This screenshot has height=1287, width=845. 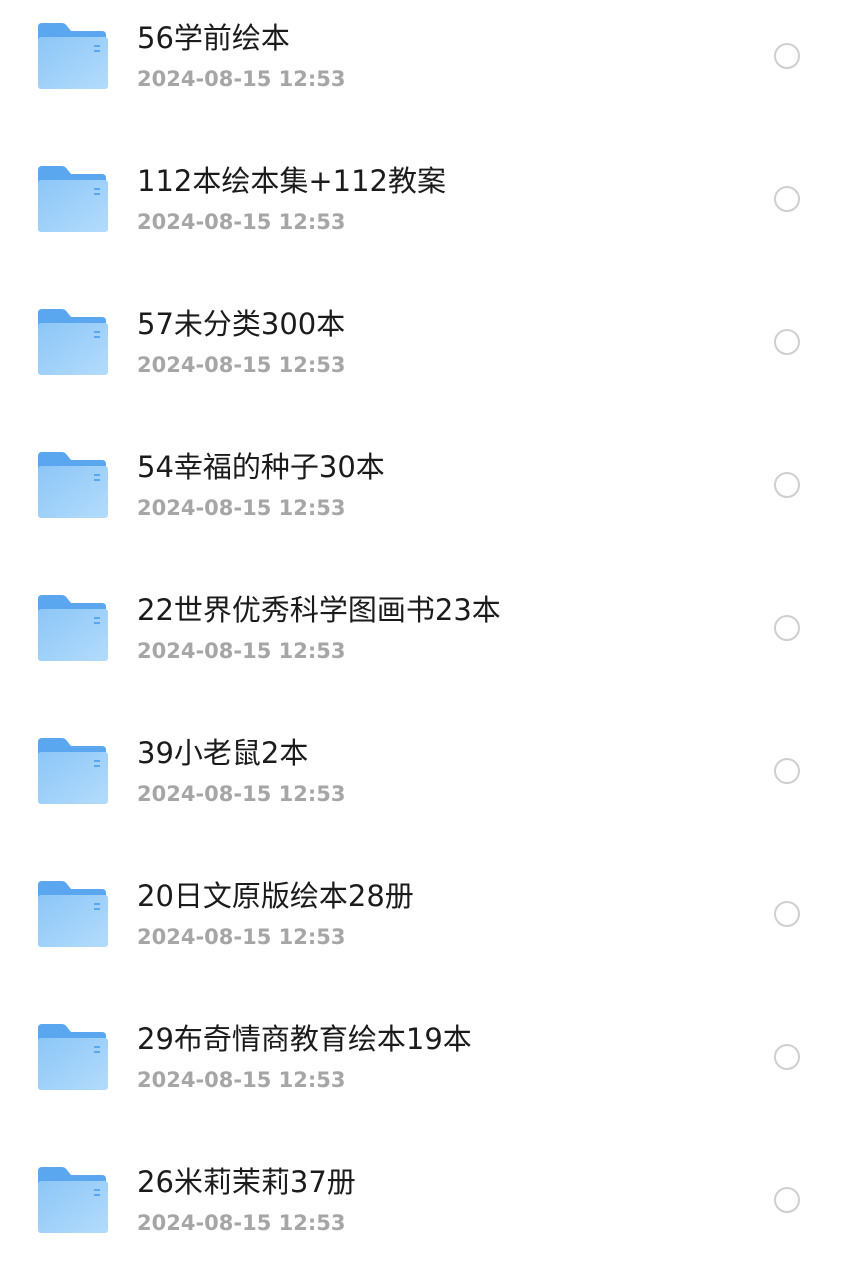 I want to click on folder-name: 20日文原版绘本28册, so click(x=275, y=896).